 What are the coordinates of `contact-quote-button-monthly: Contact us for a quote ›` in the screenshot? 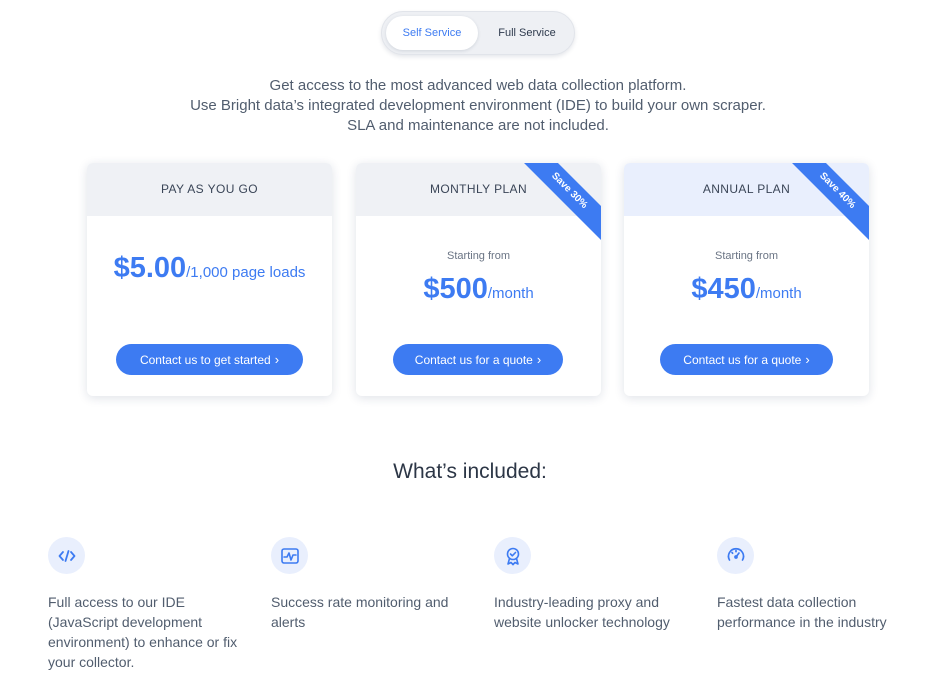 It's located at (478, 359).